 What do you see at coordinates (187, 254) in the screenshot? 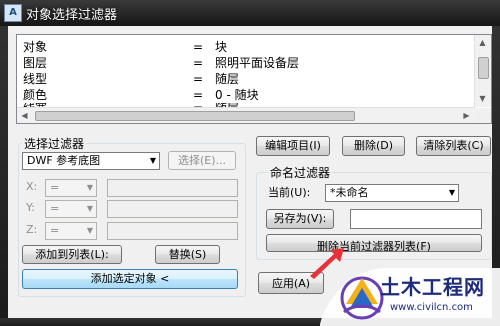
I see `replace-button: 替换(S)` at bounding box center [187, 254].